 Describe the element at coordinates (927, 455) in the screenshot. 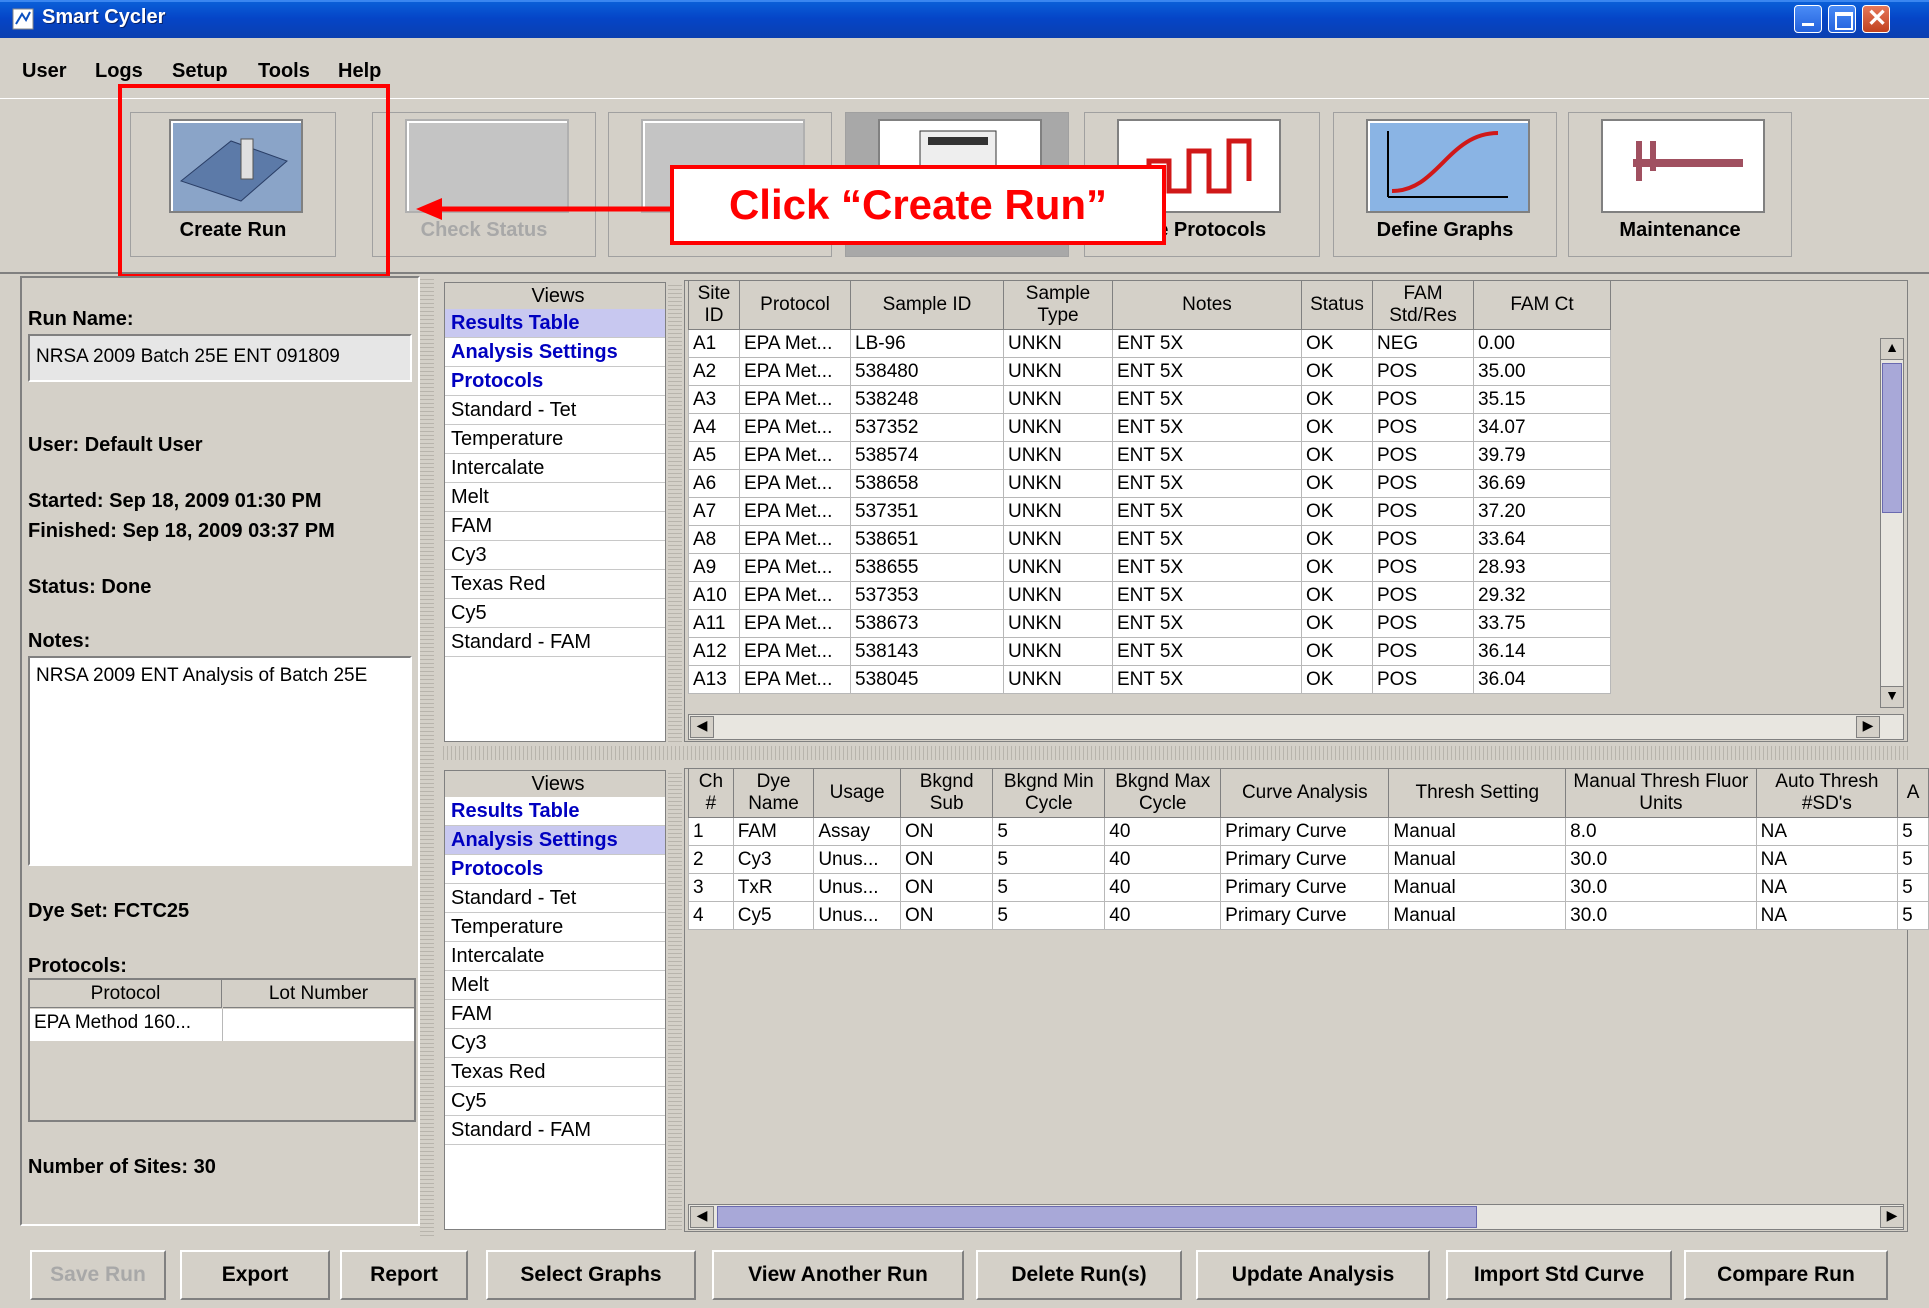

I see `table-cell: 538574` at that location.